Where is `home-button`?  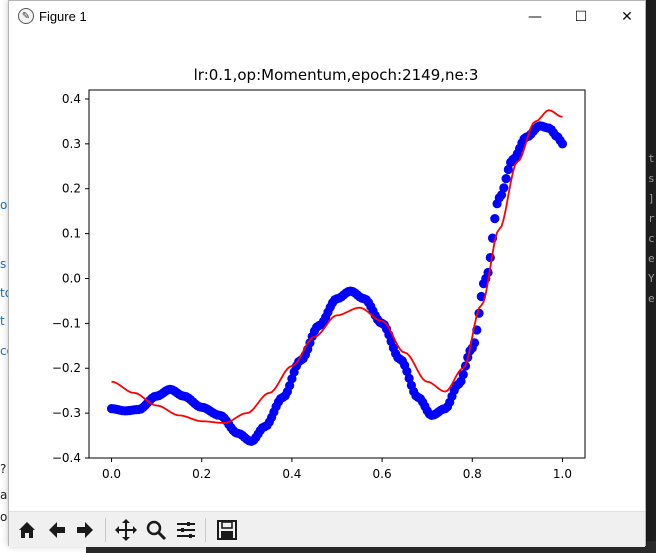 home-button is located at coordinates (27, 530).